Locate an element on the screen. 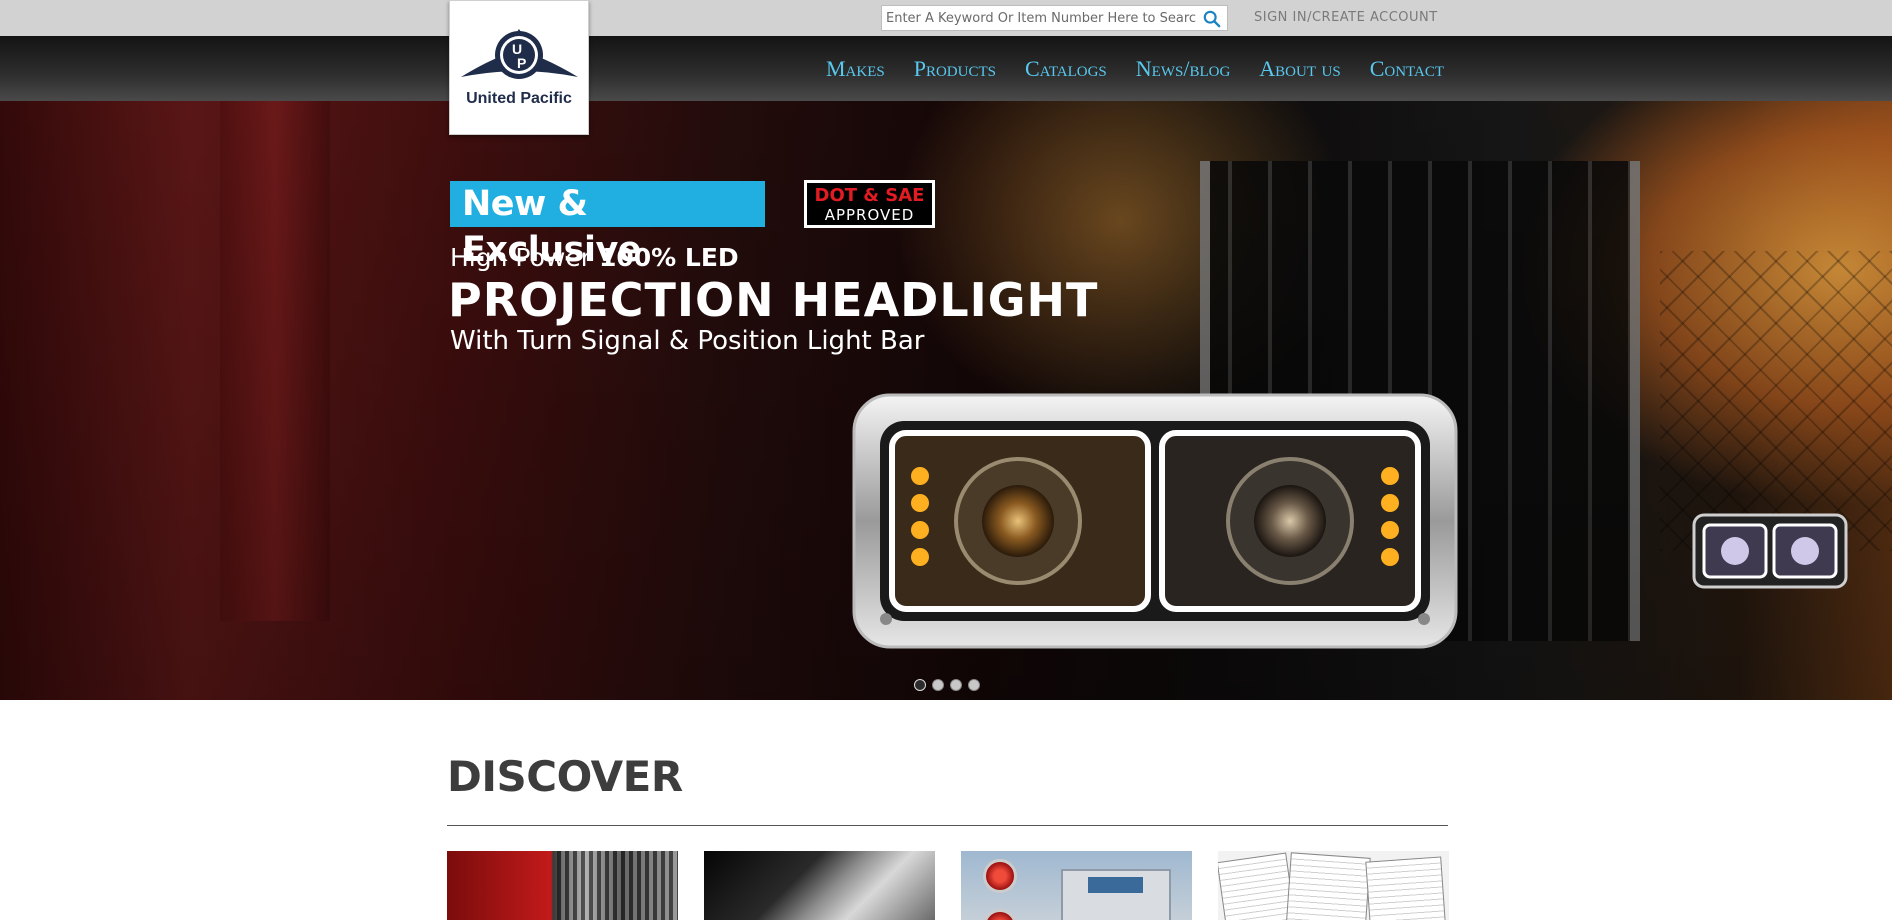  discover-card-lights-plate is located at coordinates (1076, 885).